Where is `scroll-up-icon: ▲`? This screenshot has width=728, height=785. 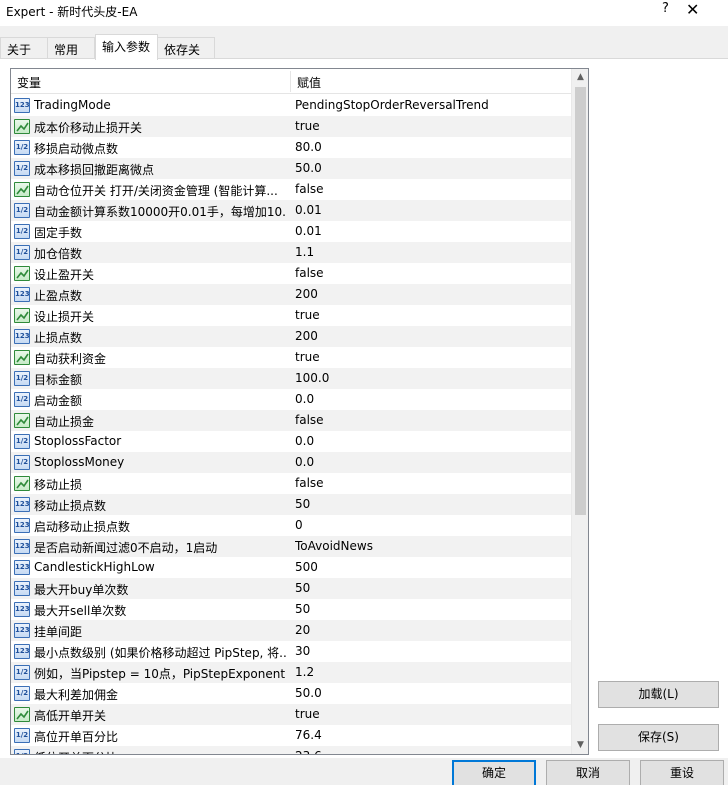
scroll-up-icon: ▲ is located at coordinates (580, 77).